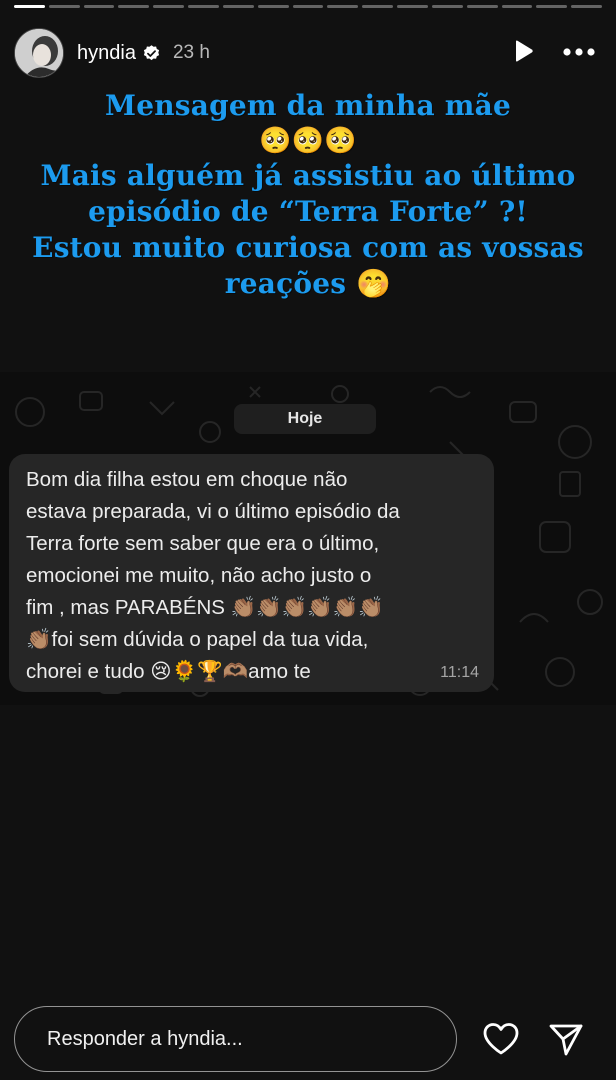  I want to click on caption-line: reações 🤭, so click(308, 283).